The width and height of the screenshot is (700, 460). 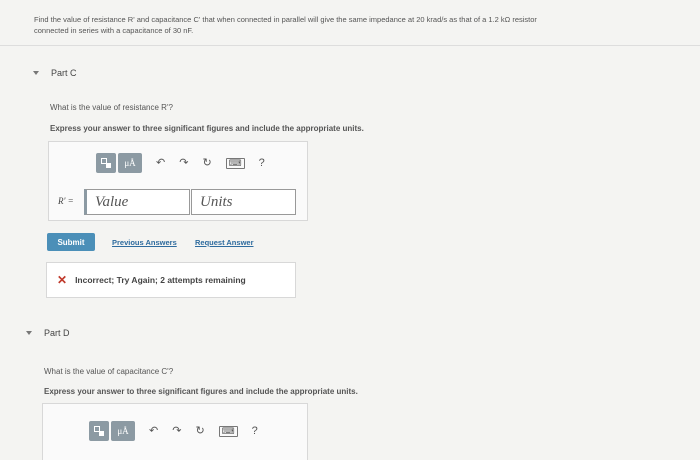 I want to click on value-input: Value, so click(x=137, y=202).